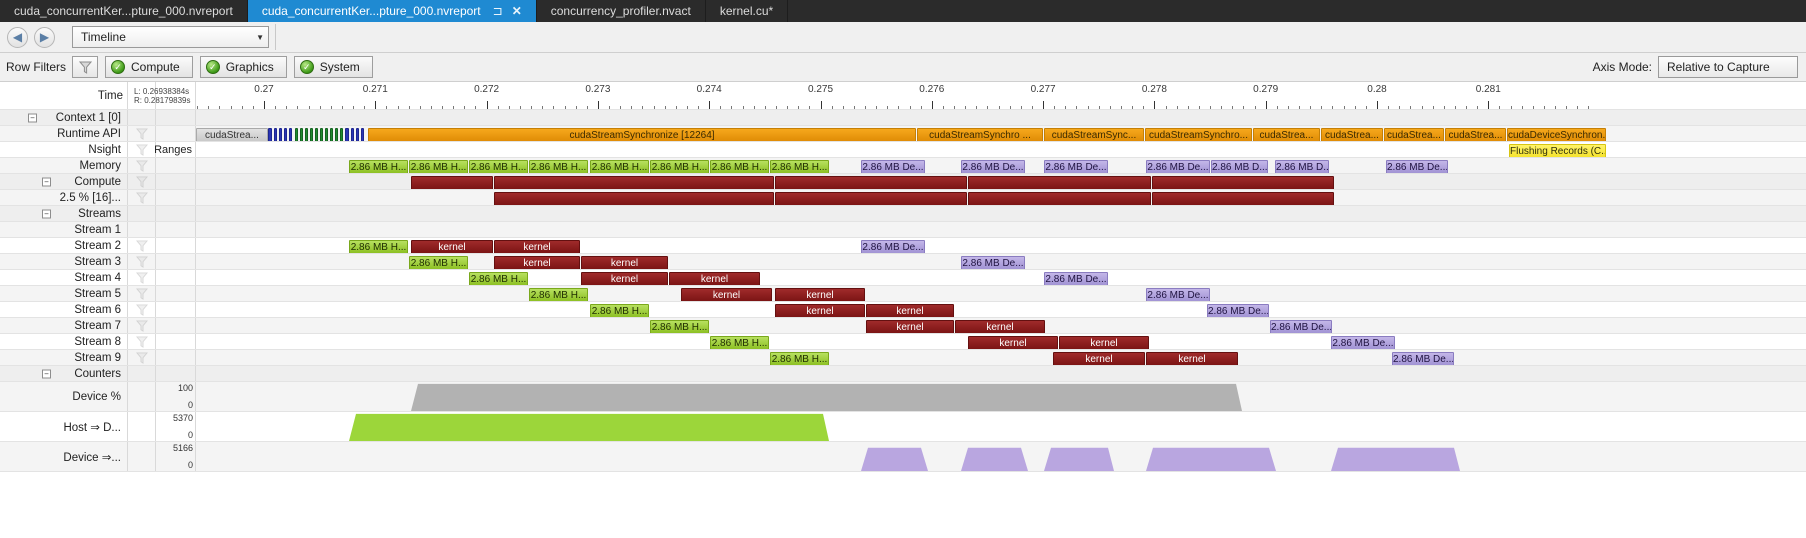 Image resolution: width=1806 pixels, height=538 pixels. What do you see at coordinates (64, 341) in the screenshot?
I see `row-label-stream-8: Stream 8` at bounding box center [64, 341].